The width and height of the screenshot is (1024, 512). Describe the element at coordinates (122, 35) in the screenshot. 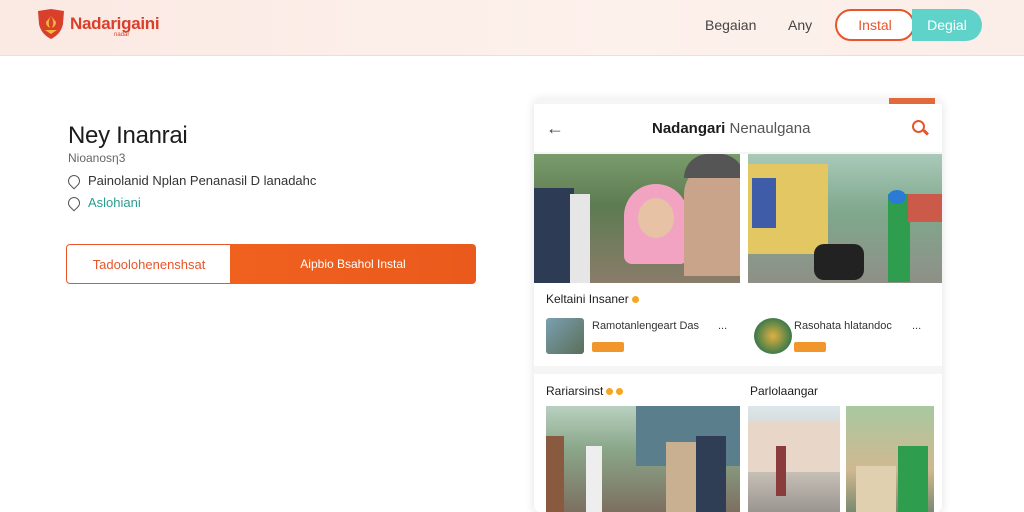

I see `brand-tagline: nadar` at that location.